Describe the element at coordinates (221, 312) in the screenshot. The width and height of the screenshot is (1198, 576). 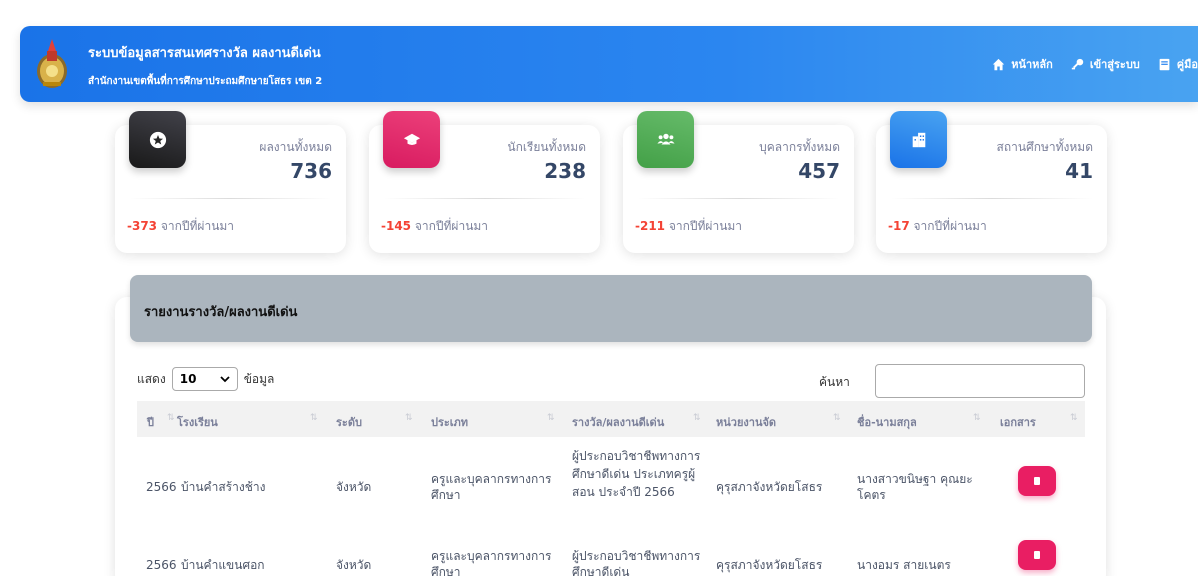
I see `report-title: รายงานรางวัล/ผลงานดีเด่น` at that location.